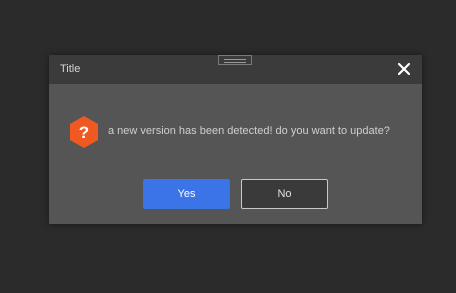  I want to click on question-icon: ?, so click(84, 132).